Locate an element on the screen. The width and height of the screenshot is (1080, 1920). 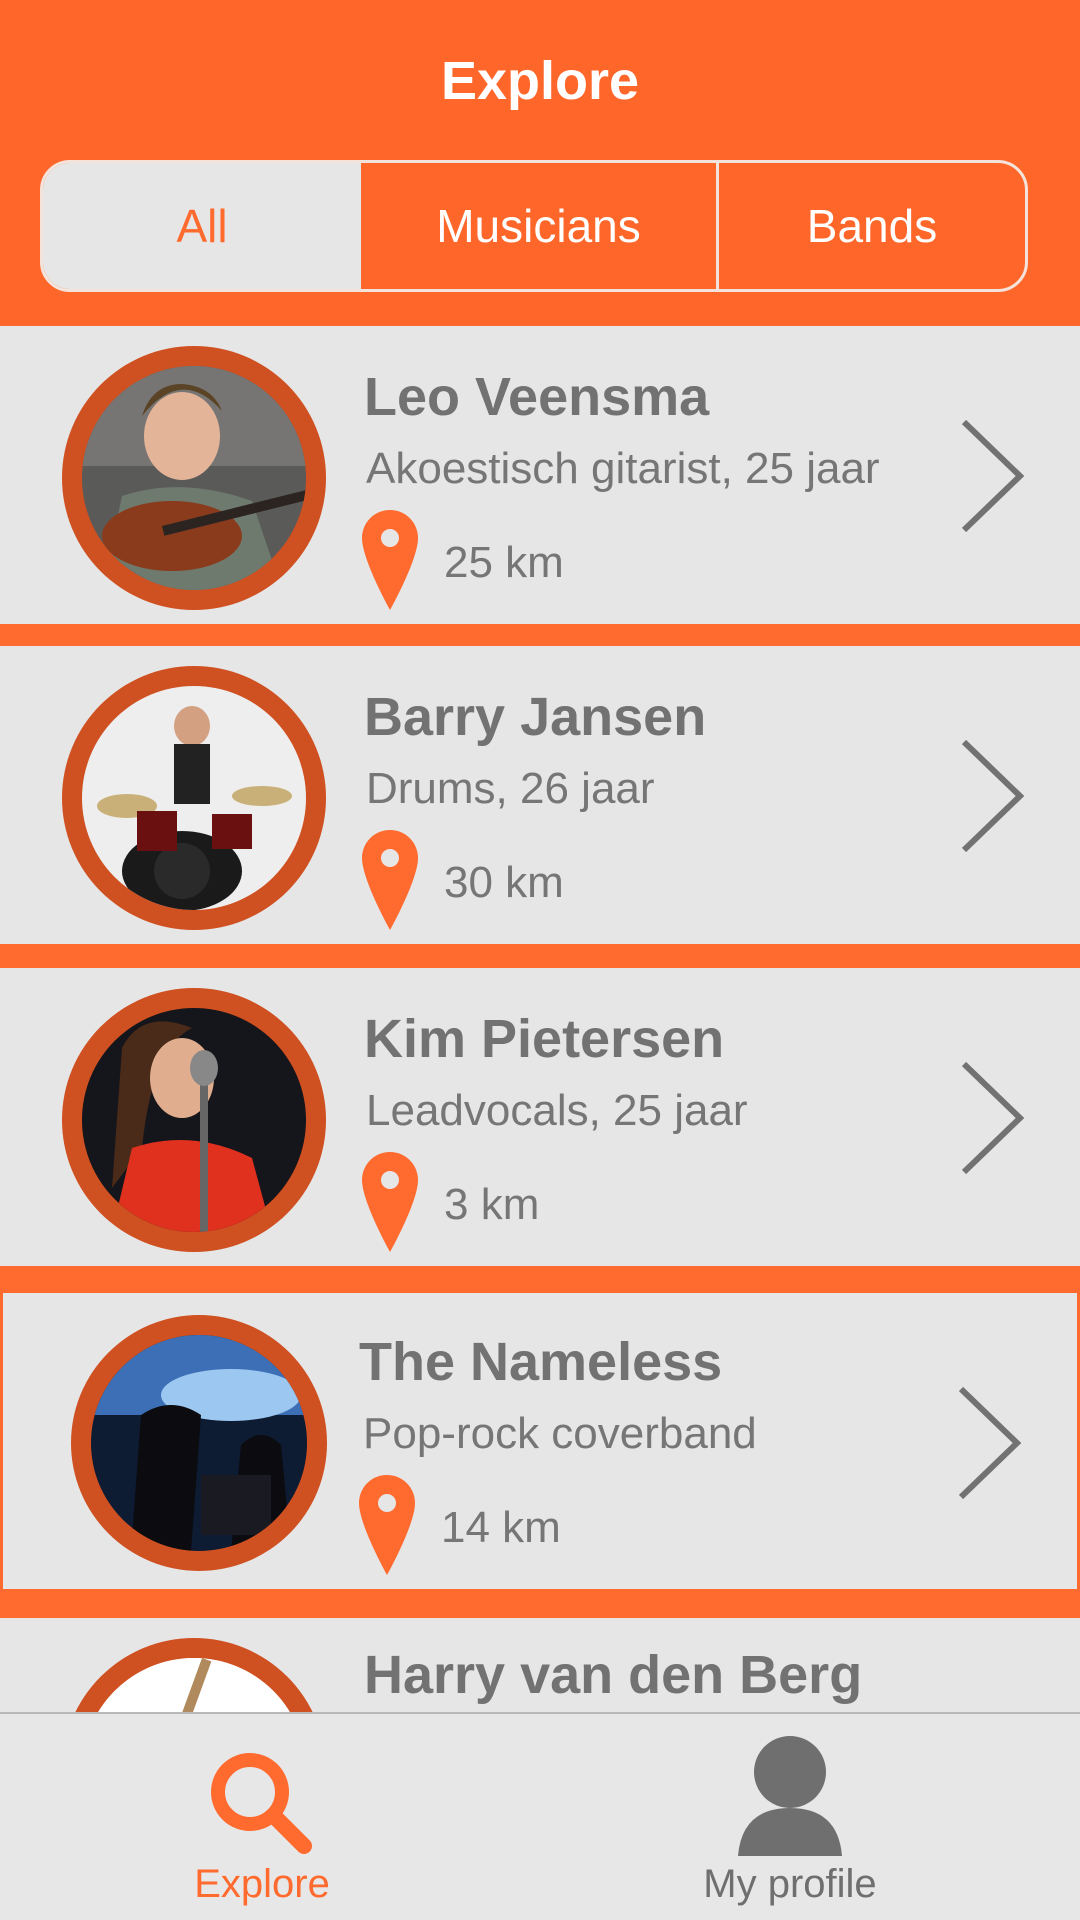
bottom-tab-bar: Explore My profile is located at coordinates (540, 1816).